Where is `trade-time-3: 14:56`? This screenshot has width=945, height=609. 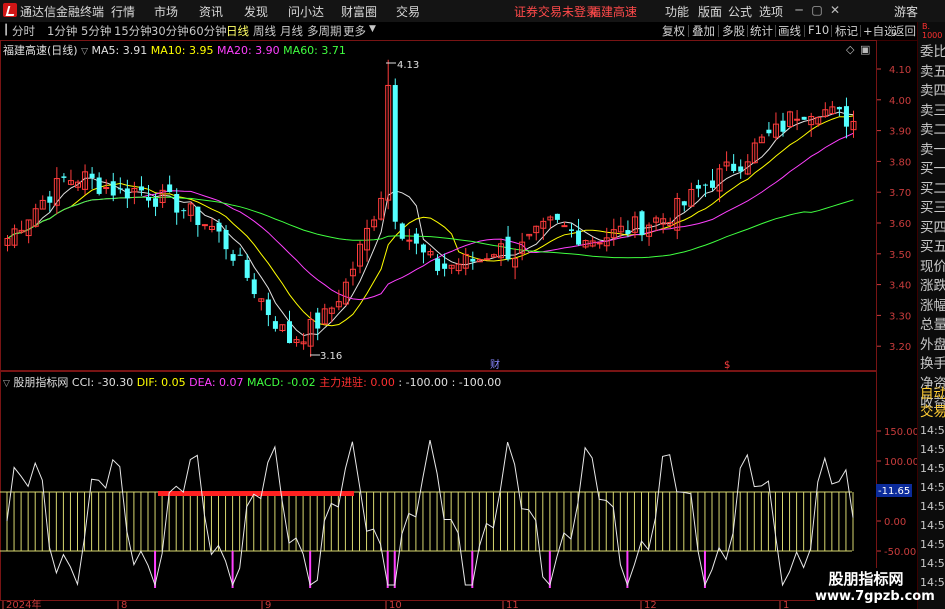 trade-time-3: 14:56 is located at coordinates (932, 487).